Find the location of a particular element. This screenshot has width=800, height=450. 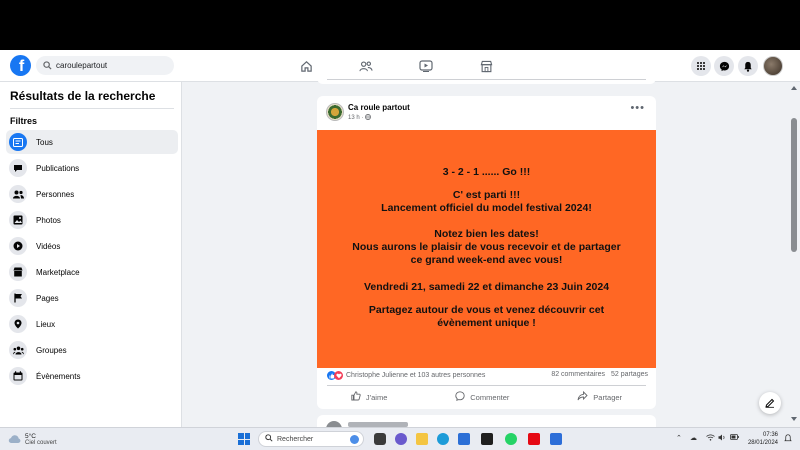

profile-avatar is located at coordinates (773, 66).